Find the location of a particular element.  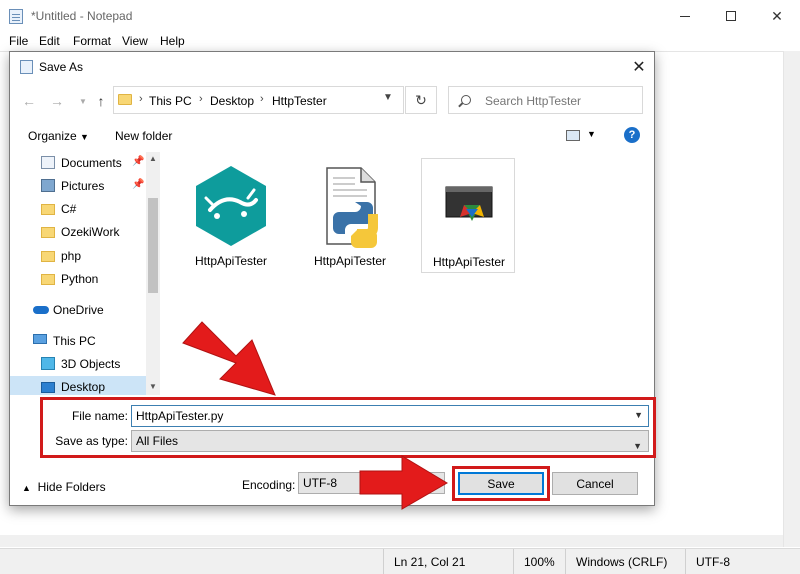

nav-item-onedrive: OneDrive is located at coordinates (78, 310).